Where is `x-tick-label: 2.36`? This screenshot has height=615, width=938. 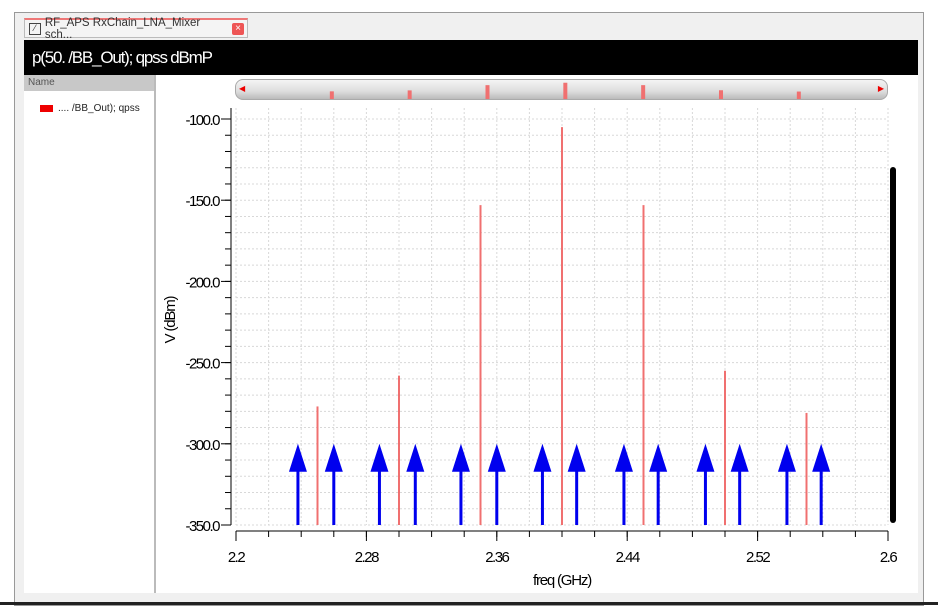
x-tick-label: 2.36 is located at coordinates (497, 557).